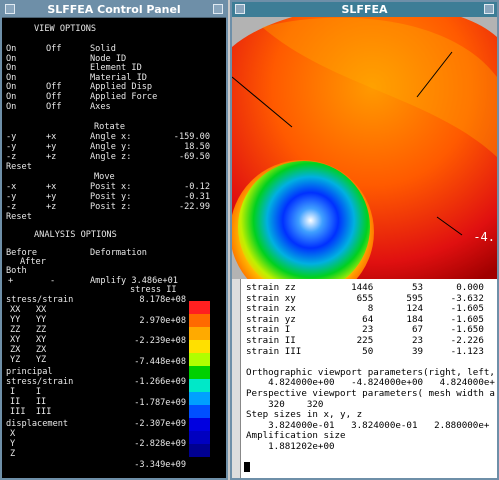 This screenshot has height=480, width=499. Describe the element at coordinates (153, 290) in the screenshot. I see `stress-type-label: stress II` at that location.